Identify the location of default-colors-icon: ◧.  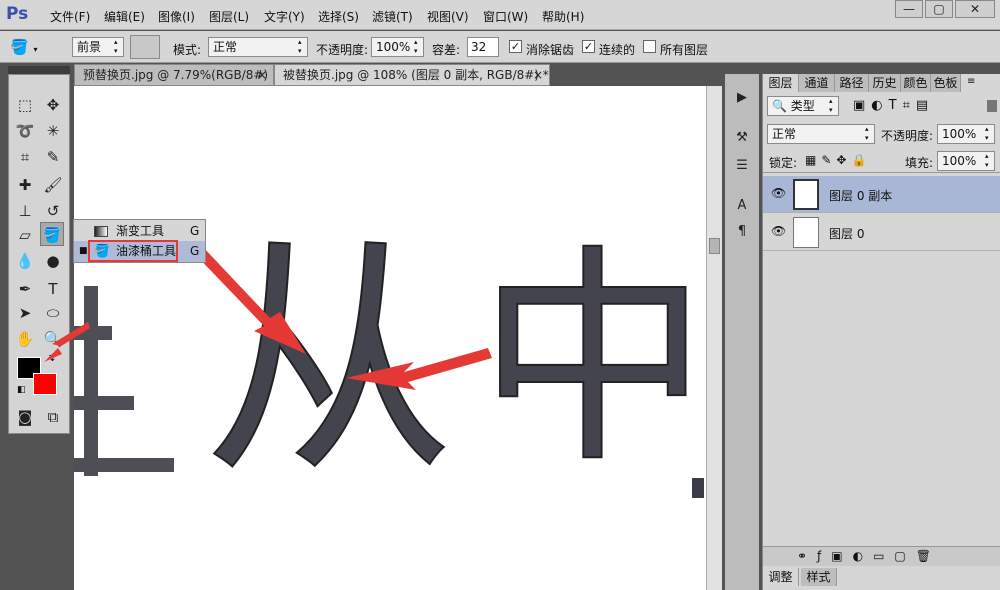
(21, 390).